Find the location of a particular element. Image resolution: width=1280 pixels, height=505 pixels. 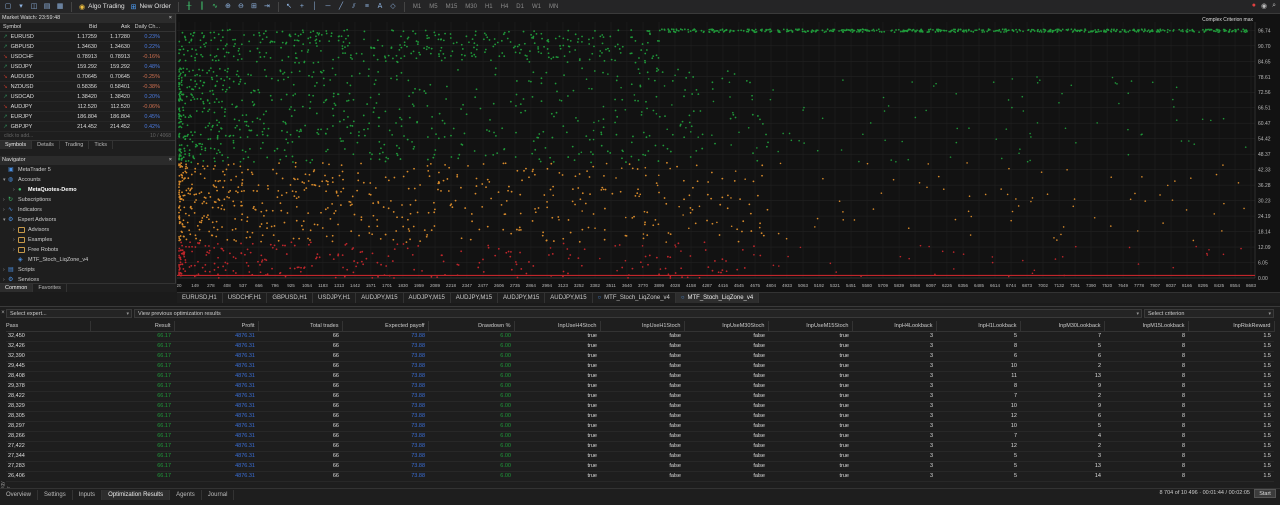

tab-optimization-results: Optimization Results is located at coordinates (136, 494).